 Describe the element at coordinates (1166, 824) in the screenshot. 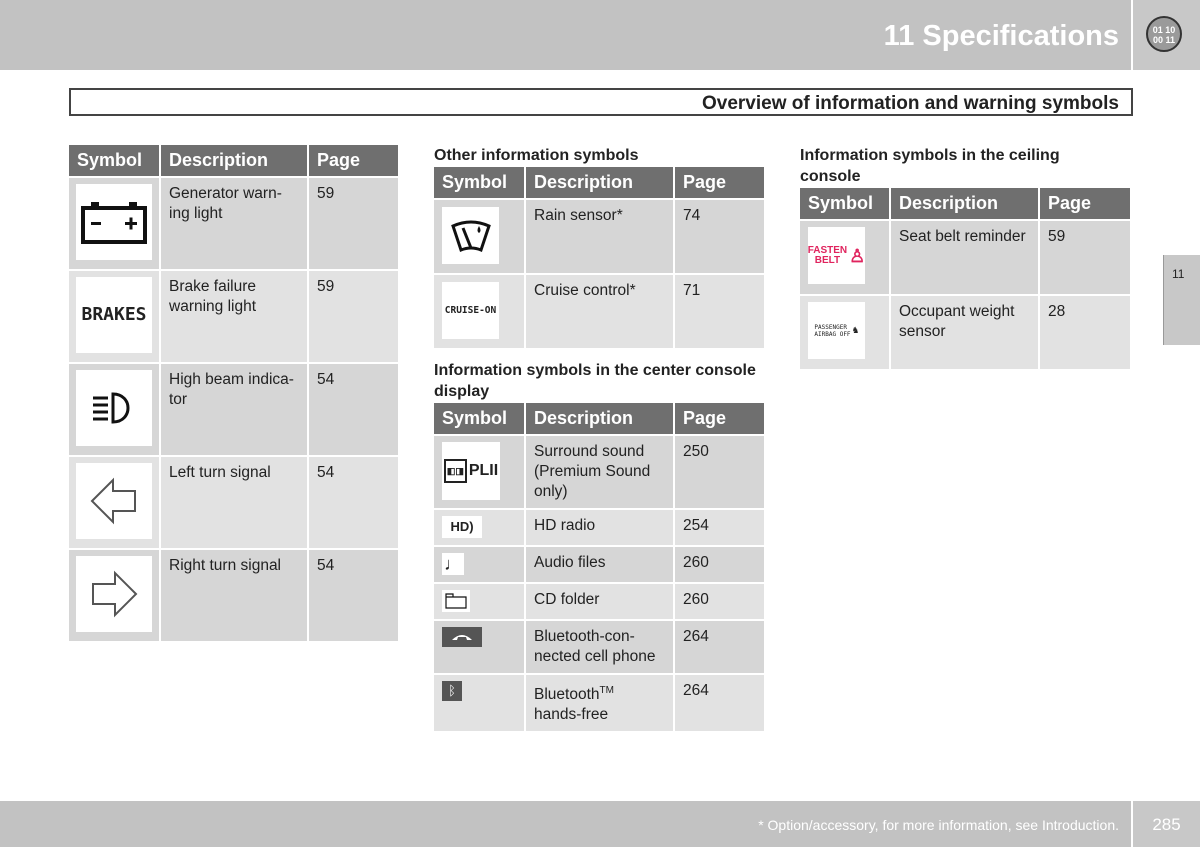

I see `page-number: 285` at that location.